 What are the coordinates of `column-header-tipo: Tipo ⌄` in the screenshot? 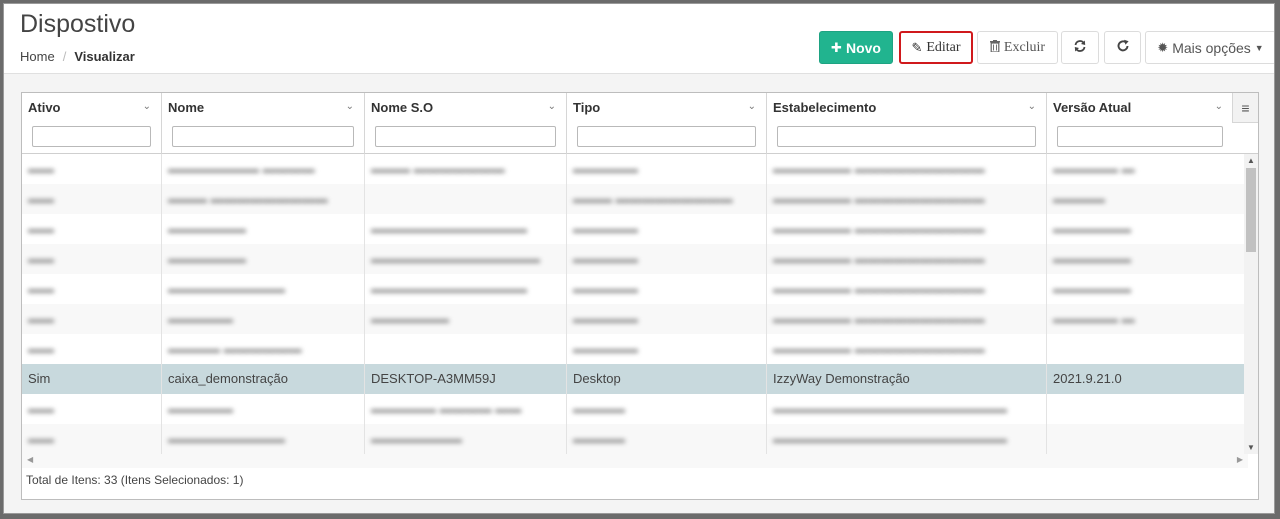 It's located at (667, 123).